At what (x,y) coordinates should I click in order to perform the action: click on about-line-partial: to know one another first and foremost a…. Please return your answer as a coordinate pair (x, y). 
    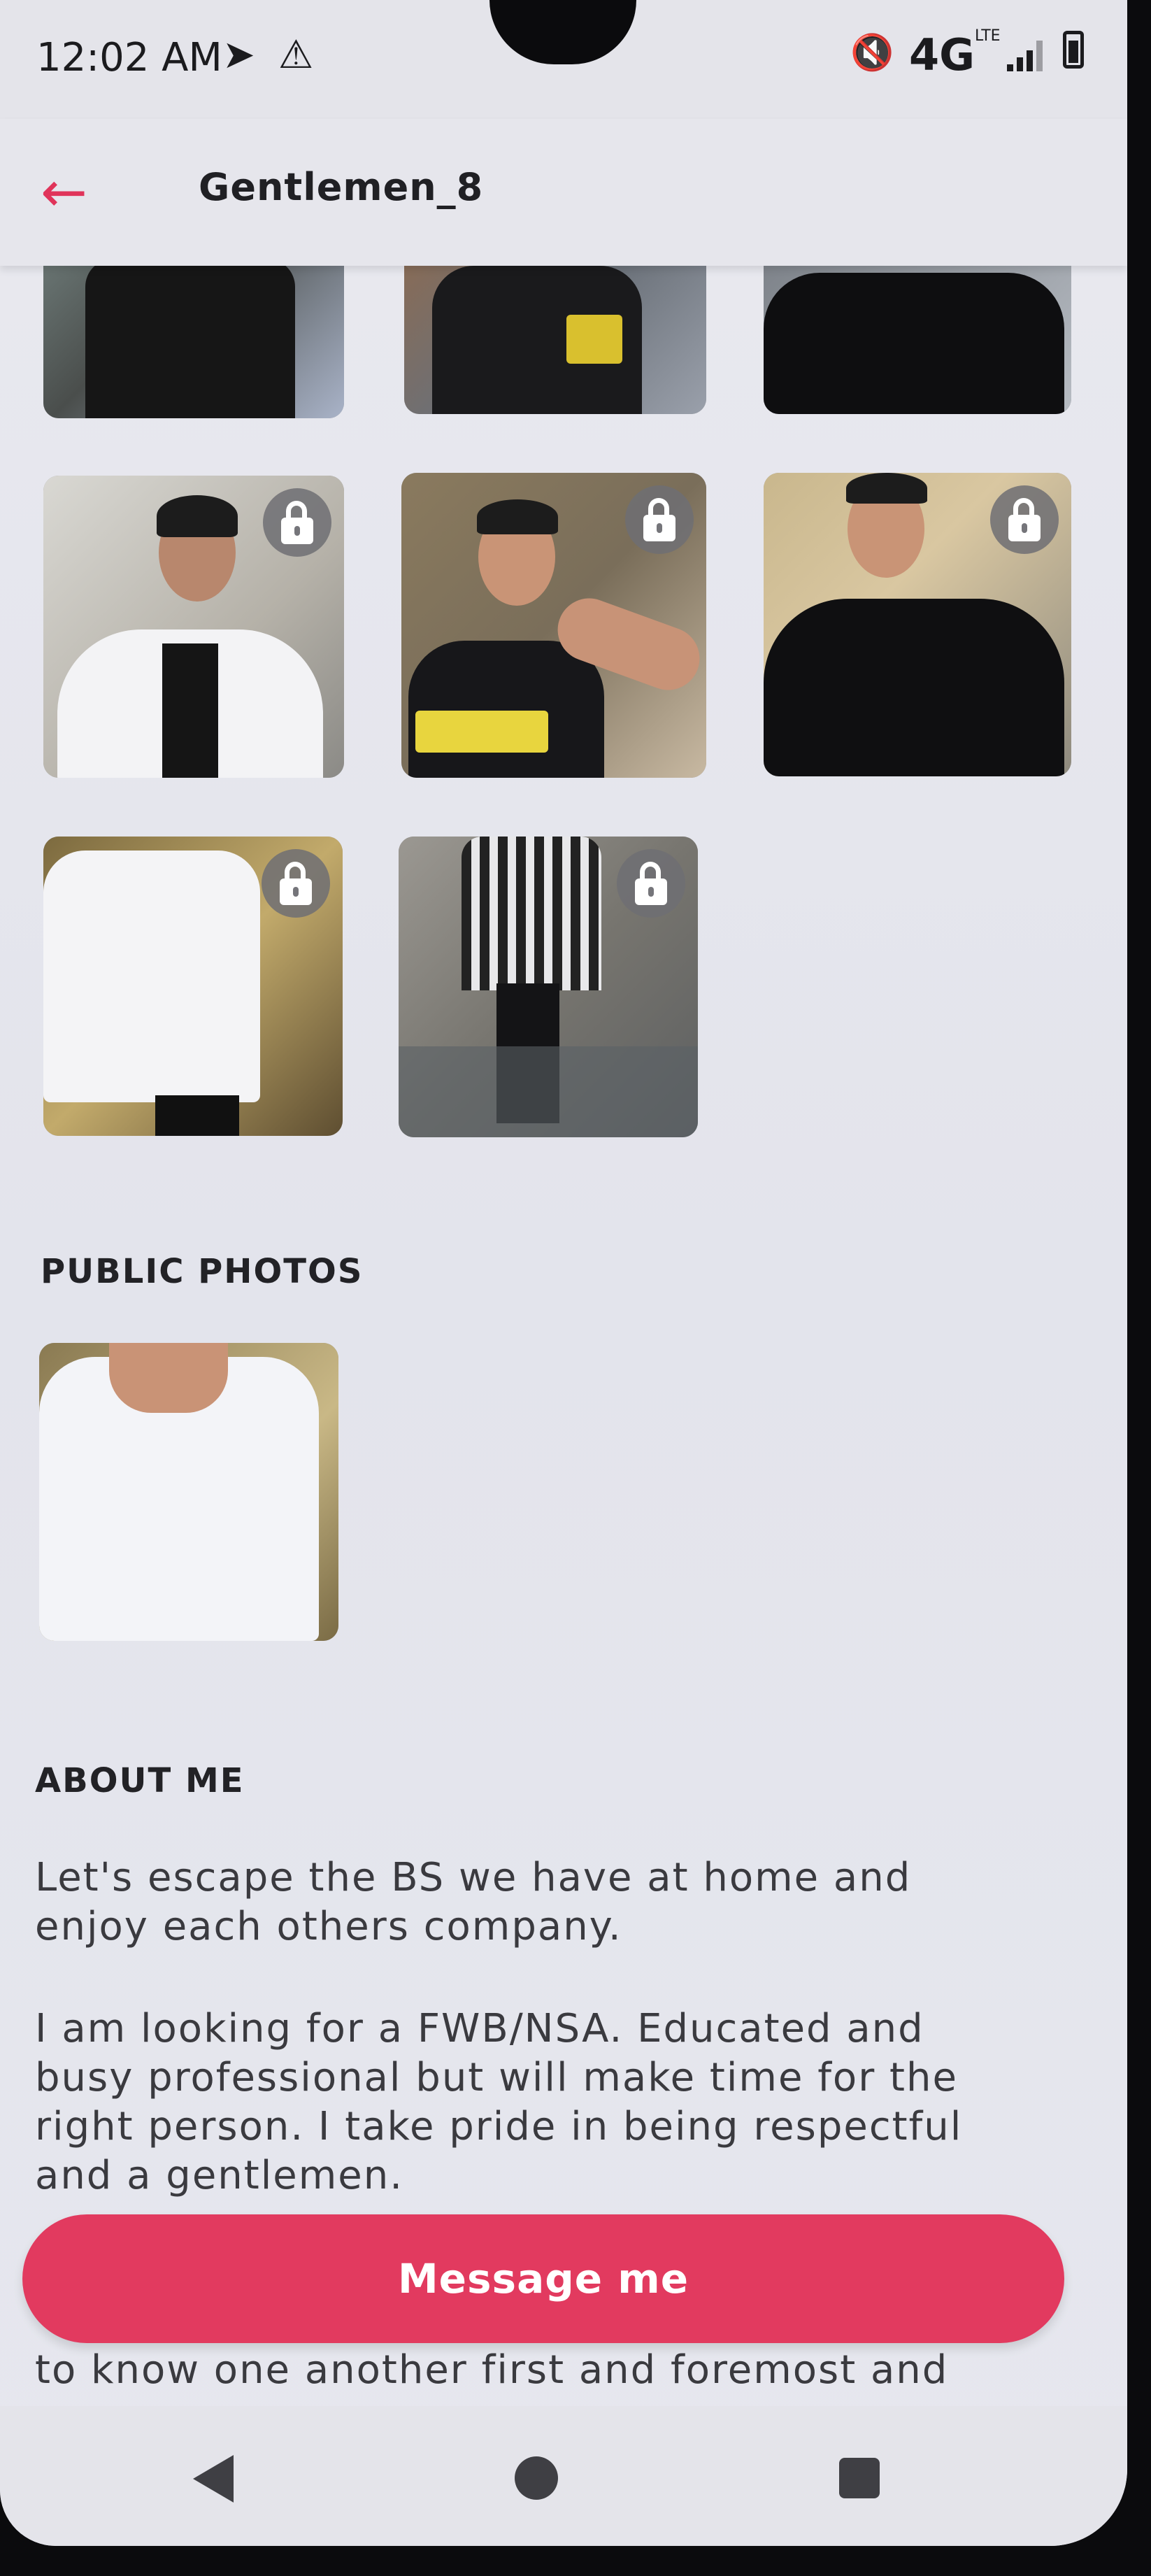
    Looking at the image, I should click on (492, 2370).